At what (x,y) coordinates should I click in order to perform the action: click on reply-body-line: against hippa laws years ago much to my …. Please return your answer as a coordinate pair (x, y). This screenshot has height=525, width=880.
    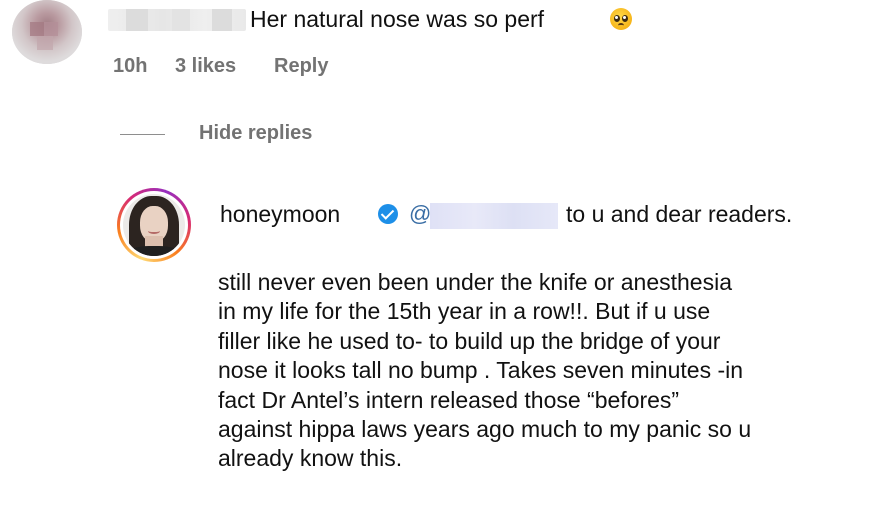
    Looking at the image, I should click on (485, 429).